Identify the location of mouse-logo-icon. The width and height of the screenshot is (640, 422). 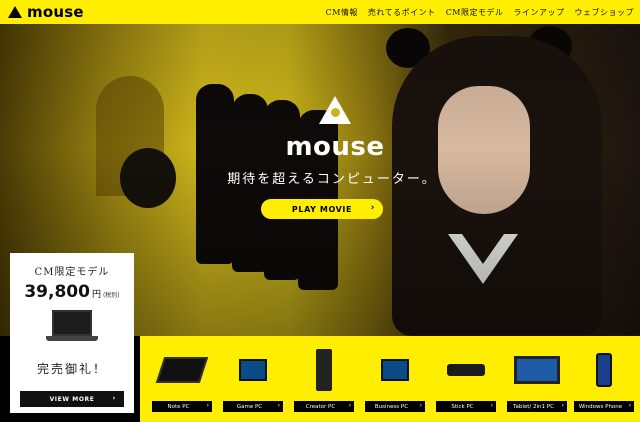
(15, 12).